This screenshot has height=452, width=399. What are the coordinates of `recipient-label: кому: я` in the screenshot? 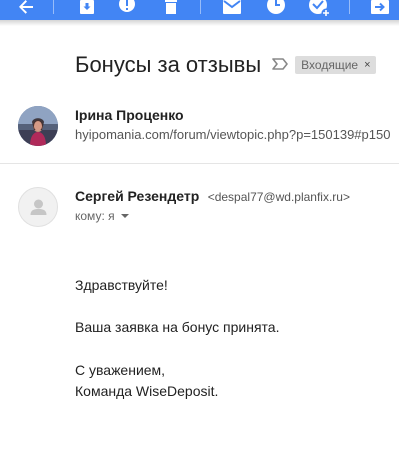 It's located at (95, 216).